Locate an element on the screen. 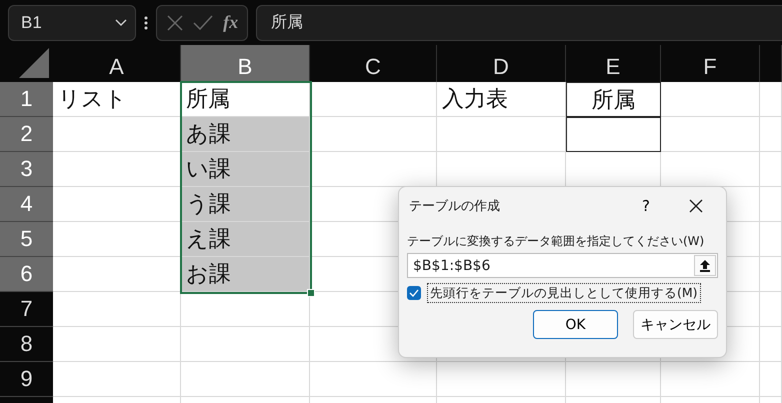 Image resolution: width=782 pixels, height=403 pixels. dialog-title: テーブルの作成 is located at coordinates (454, 206).